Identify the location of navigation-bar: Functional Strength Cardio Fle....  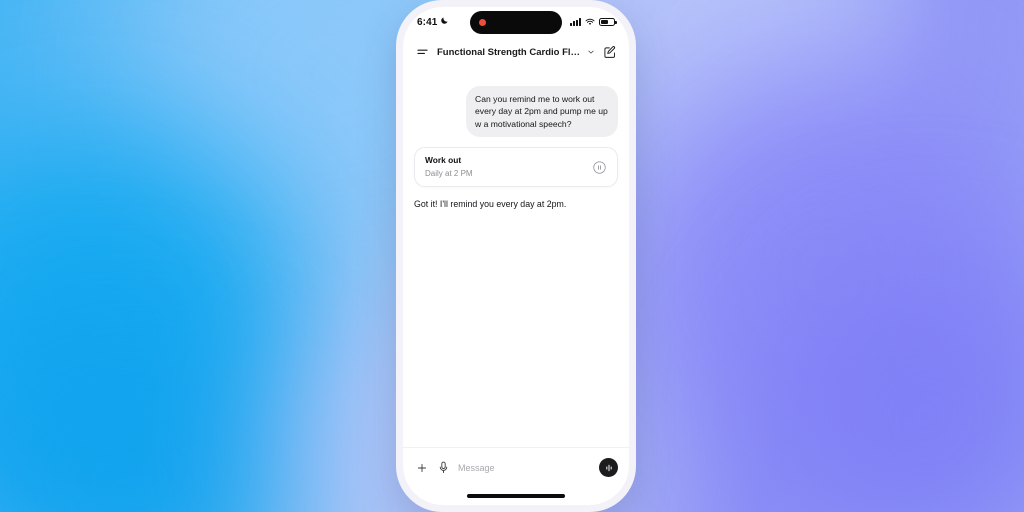
(516, 52).